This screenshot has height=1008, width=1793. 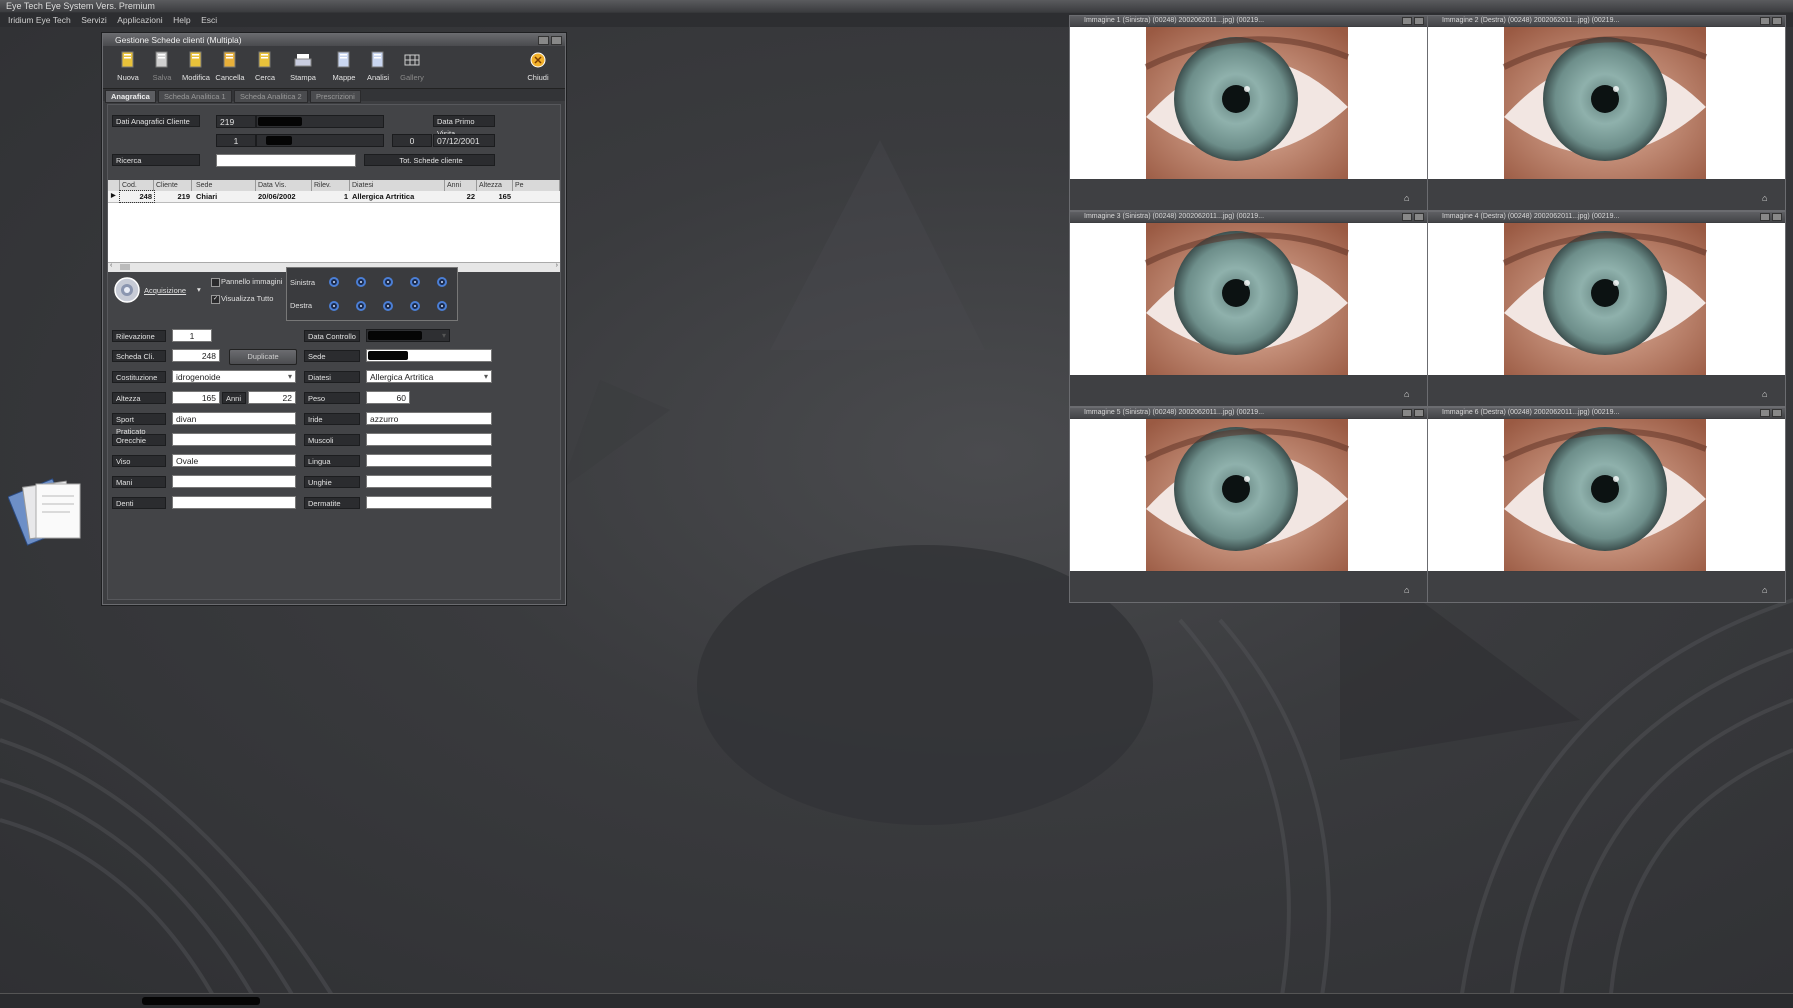 I want to click on column-header: Altezza, so click(x=495, y=185).